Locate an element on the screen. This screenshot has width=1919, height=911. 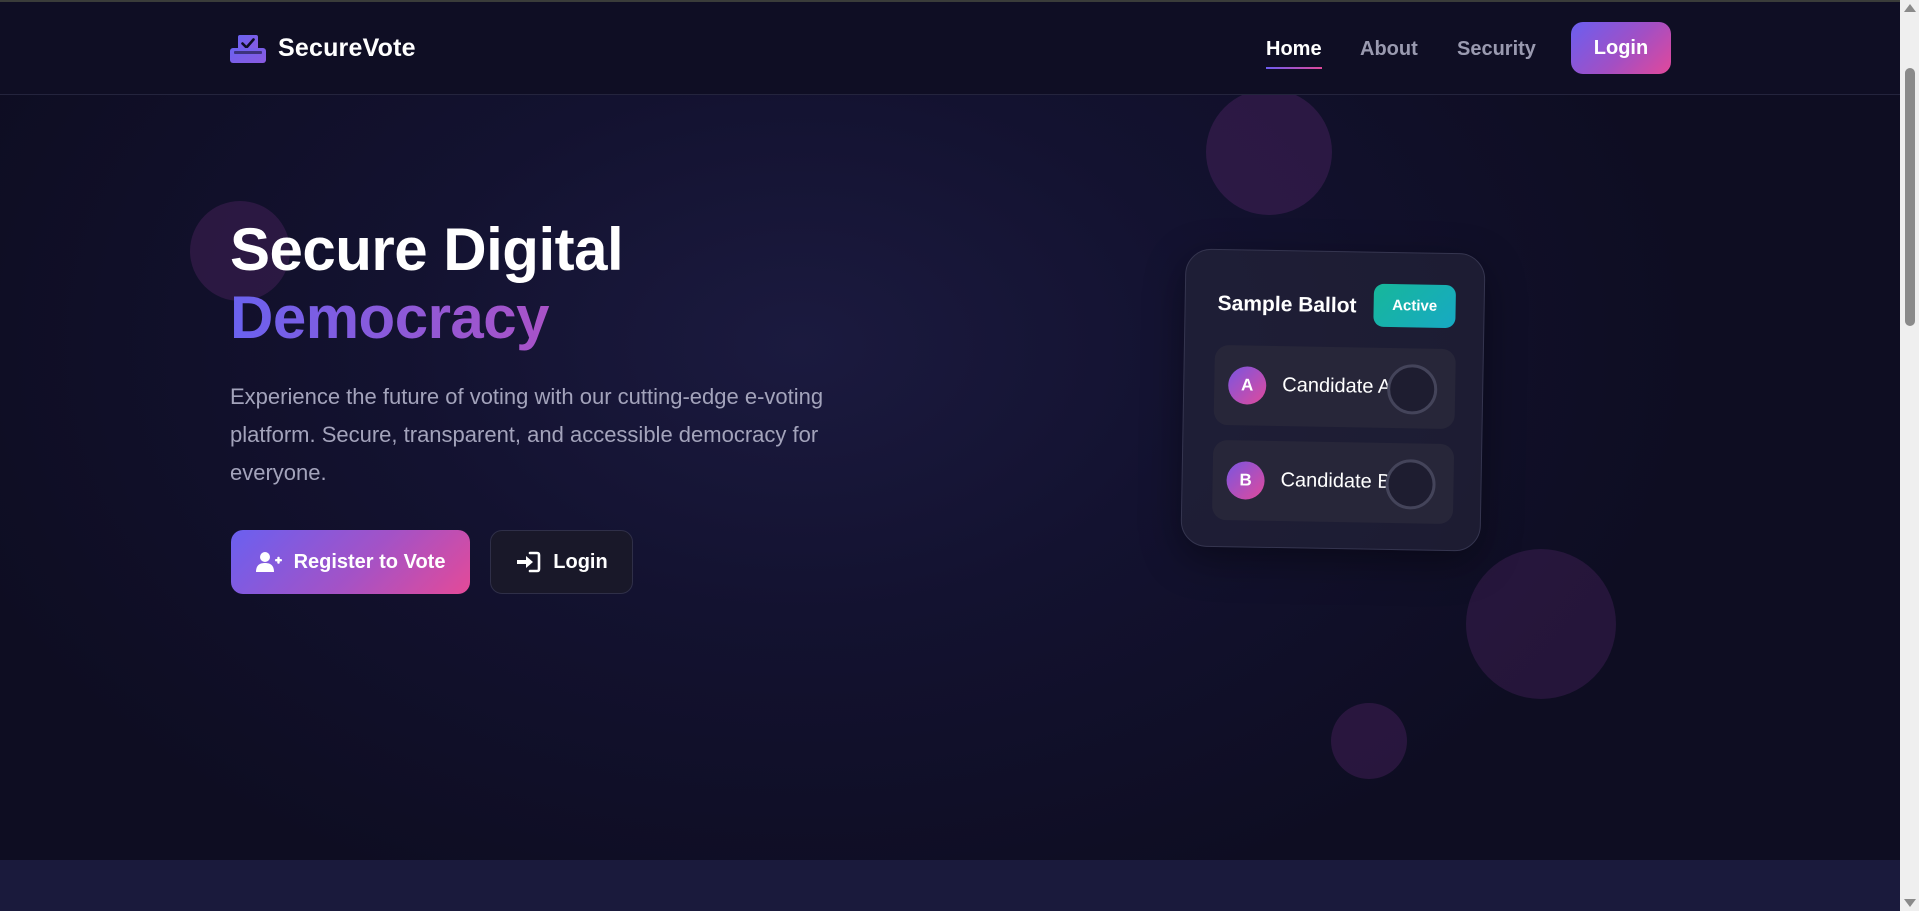
status-badge: Active is located at coordinates (1415, 306).